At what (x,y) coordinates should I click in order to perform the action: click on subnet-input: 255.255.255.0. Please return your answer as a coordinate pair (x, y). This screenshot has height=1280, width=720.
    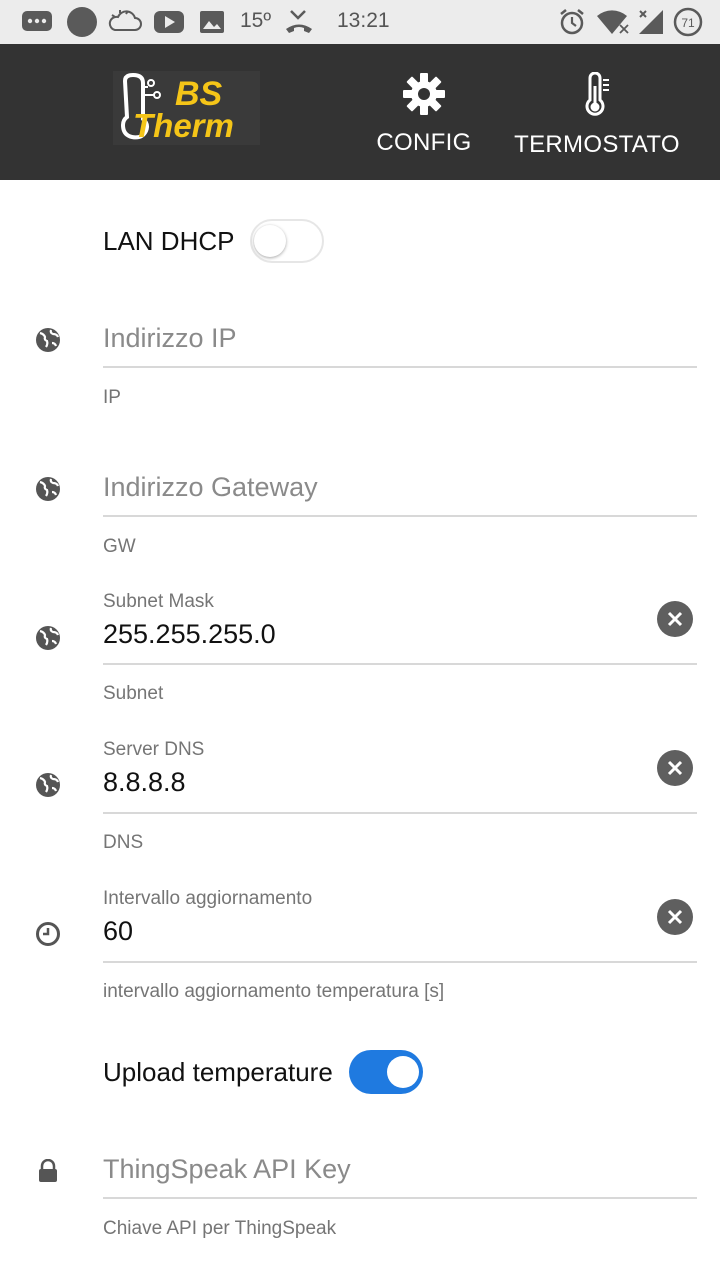
    Looking at the image, I should click on (189, 634).